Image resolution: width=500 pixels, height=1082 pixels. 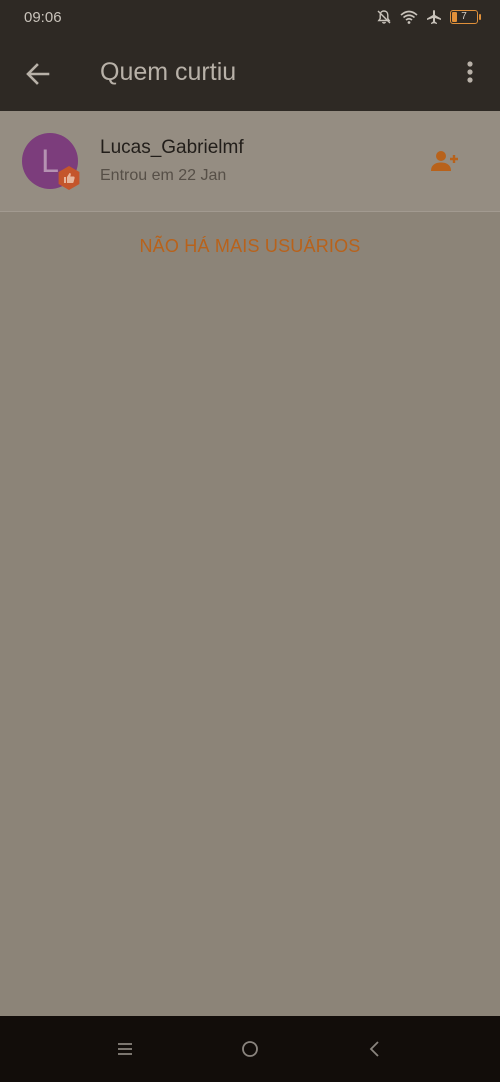 What do you see at coordinates (250, 17) in the screenshot?
I see `status-bar: 09:06 7` at bounding box center [250, 17].